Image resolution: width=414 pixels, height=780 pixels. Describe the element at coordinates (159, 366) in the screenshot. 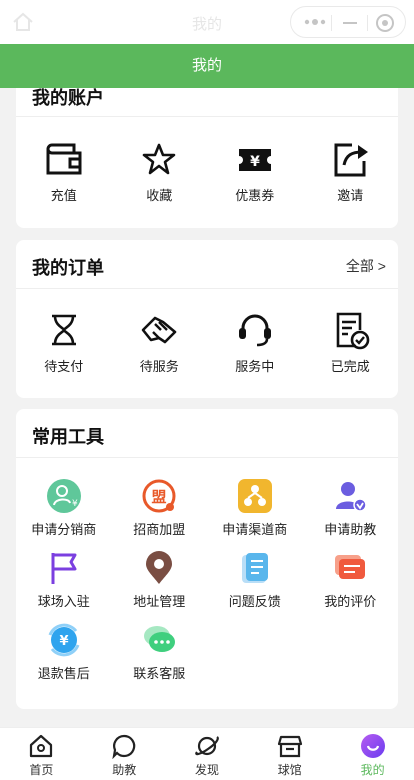

I see `order-item-label: 待服务` at that location.